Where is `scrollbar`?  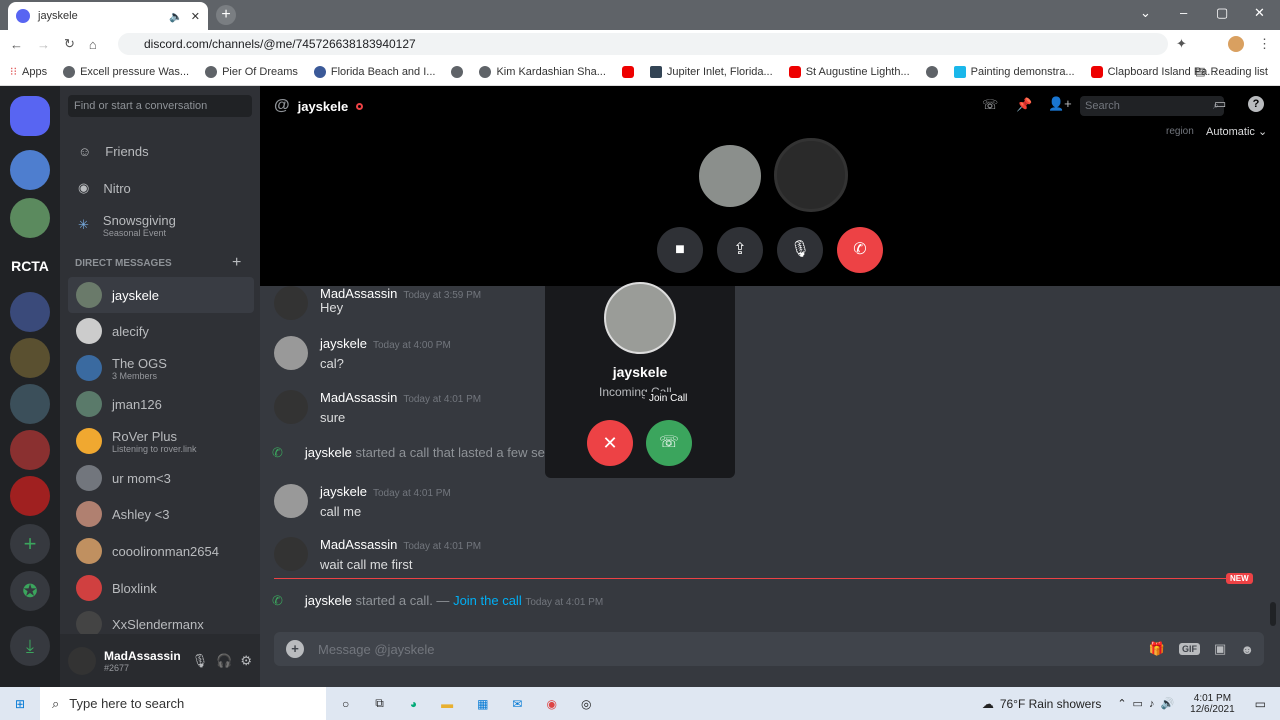 scrollbar is located at coordinates (1273, 614).